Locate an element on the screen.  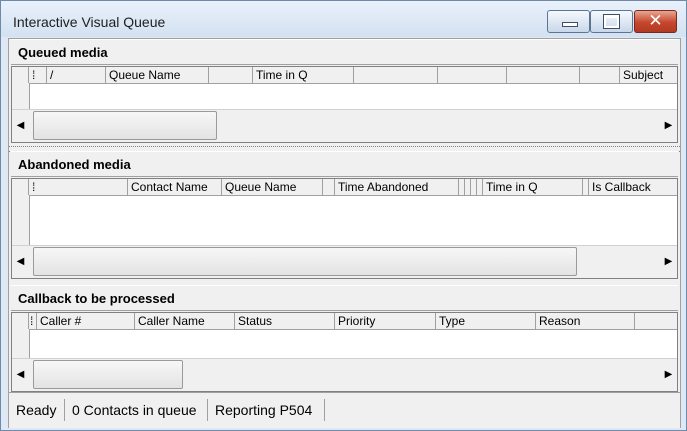
col-time-abandoned: Time Abandoned is located at coordinates (397, 187).